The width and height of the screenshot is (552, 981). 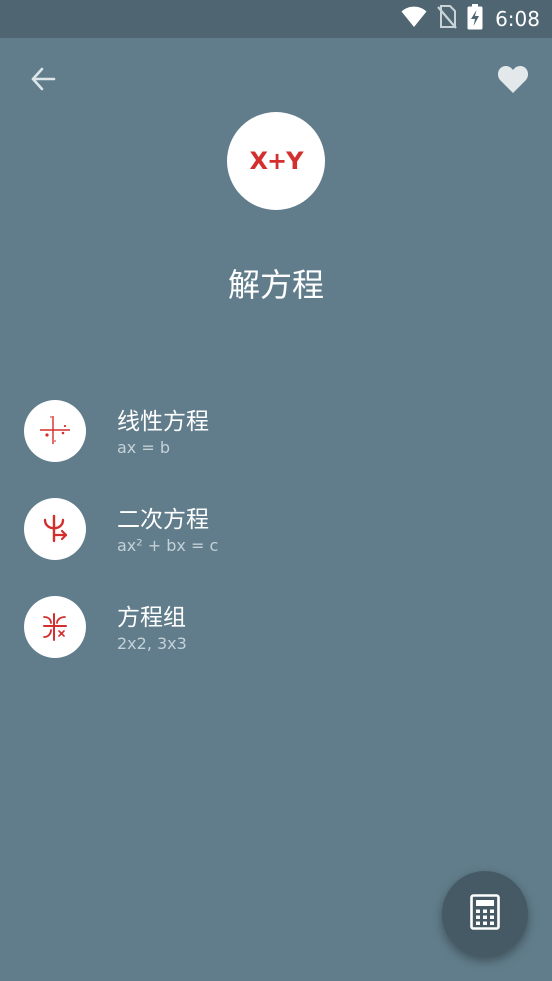 What do you see at coordinates (55, 529) in the screenshot?
I see `quadratic-icon` at bounding box center [55, 529].